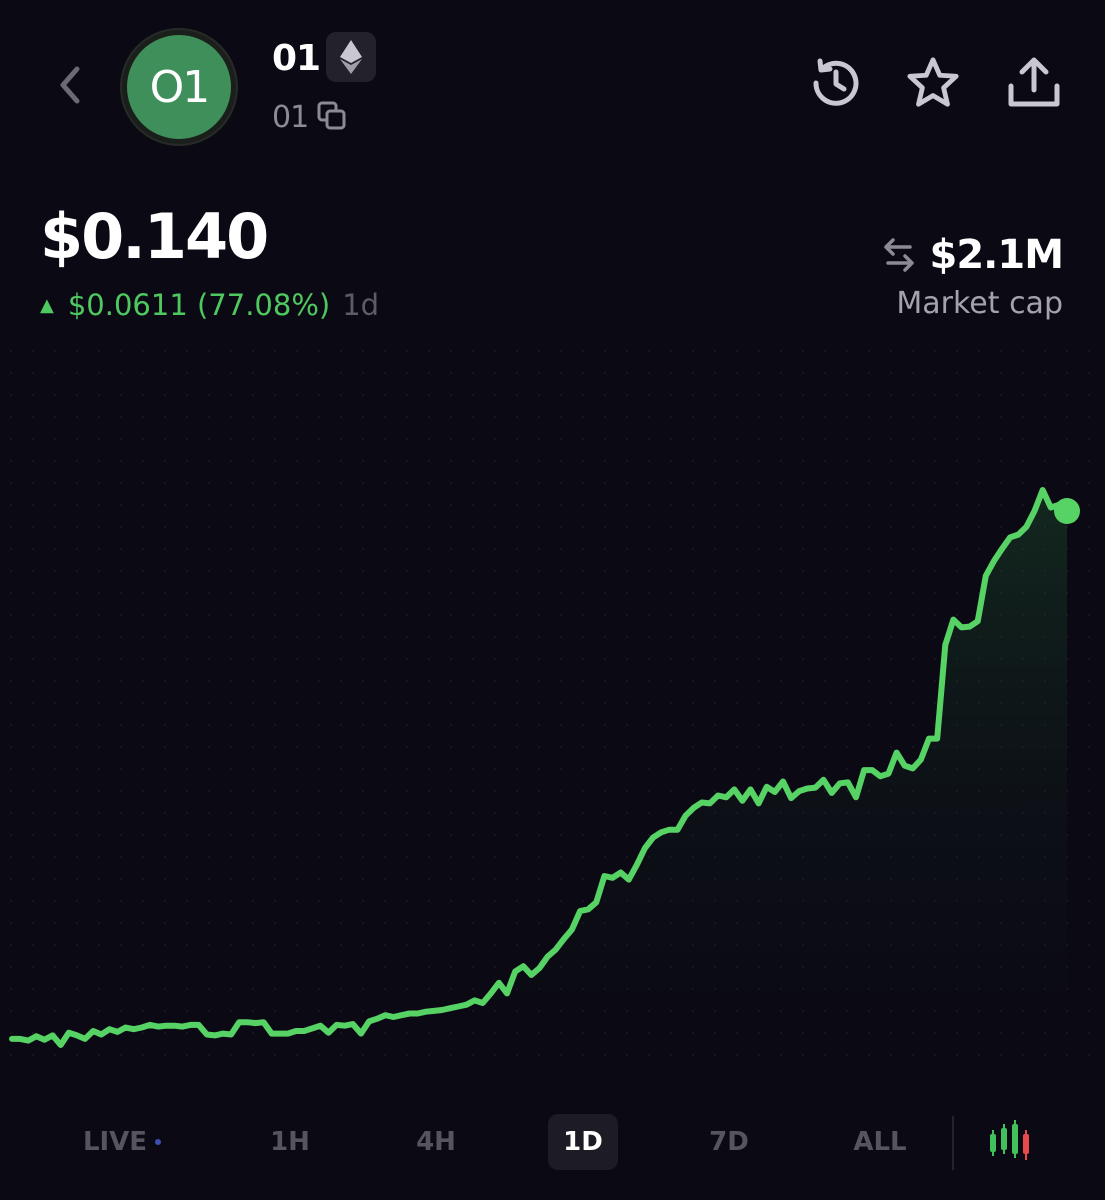 Image resolution: width=1105 pixels, height=1200 pixels. Describe the element at coordinates (158, 1142) in the screenshot. I see `live-indicator-dot` at that location.